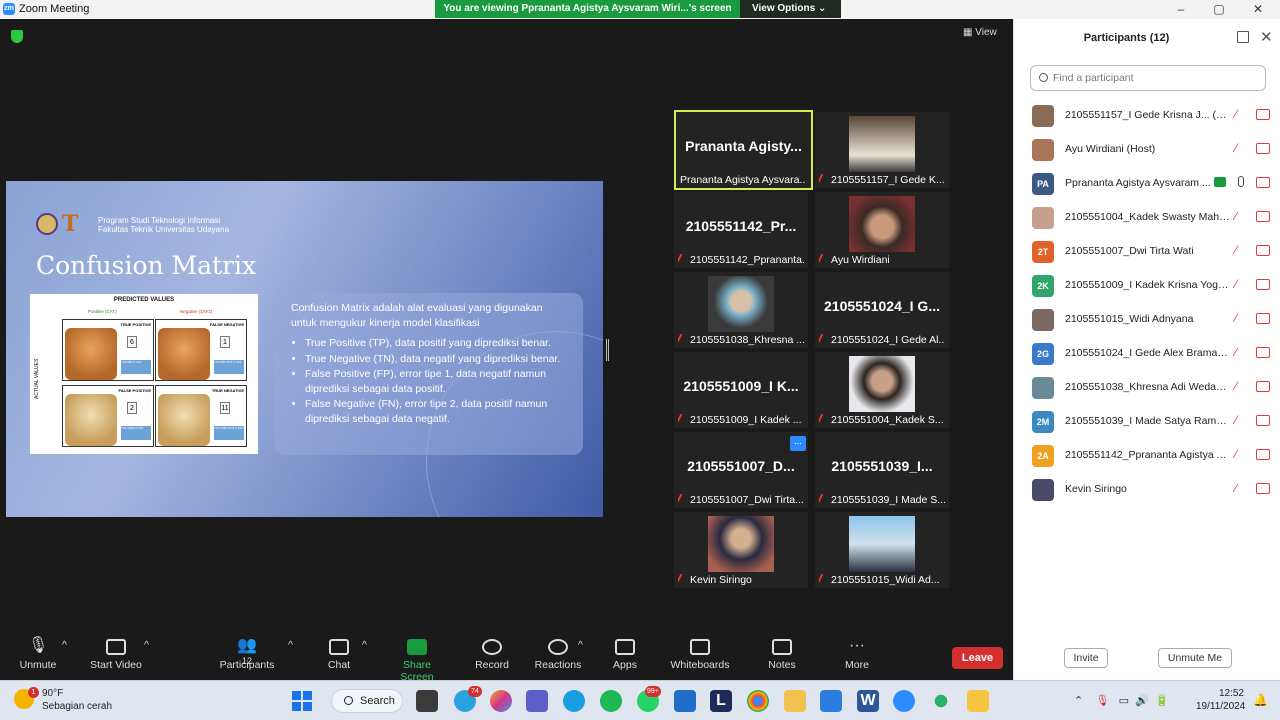 This screenshot has height=720, width=1280. Describe the element at coordinates (685, 701) in the screenshot. I see `store-icon` at that location.